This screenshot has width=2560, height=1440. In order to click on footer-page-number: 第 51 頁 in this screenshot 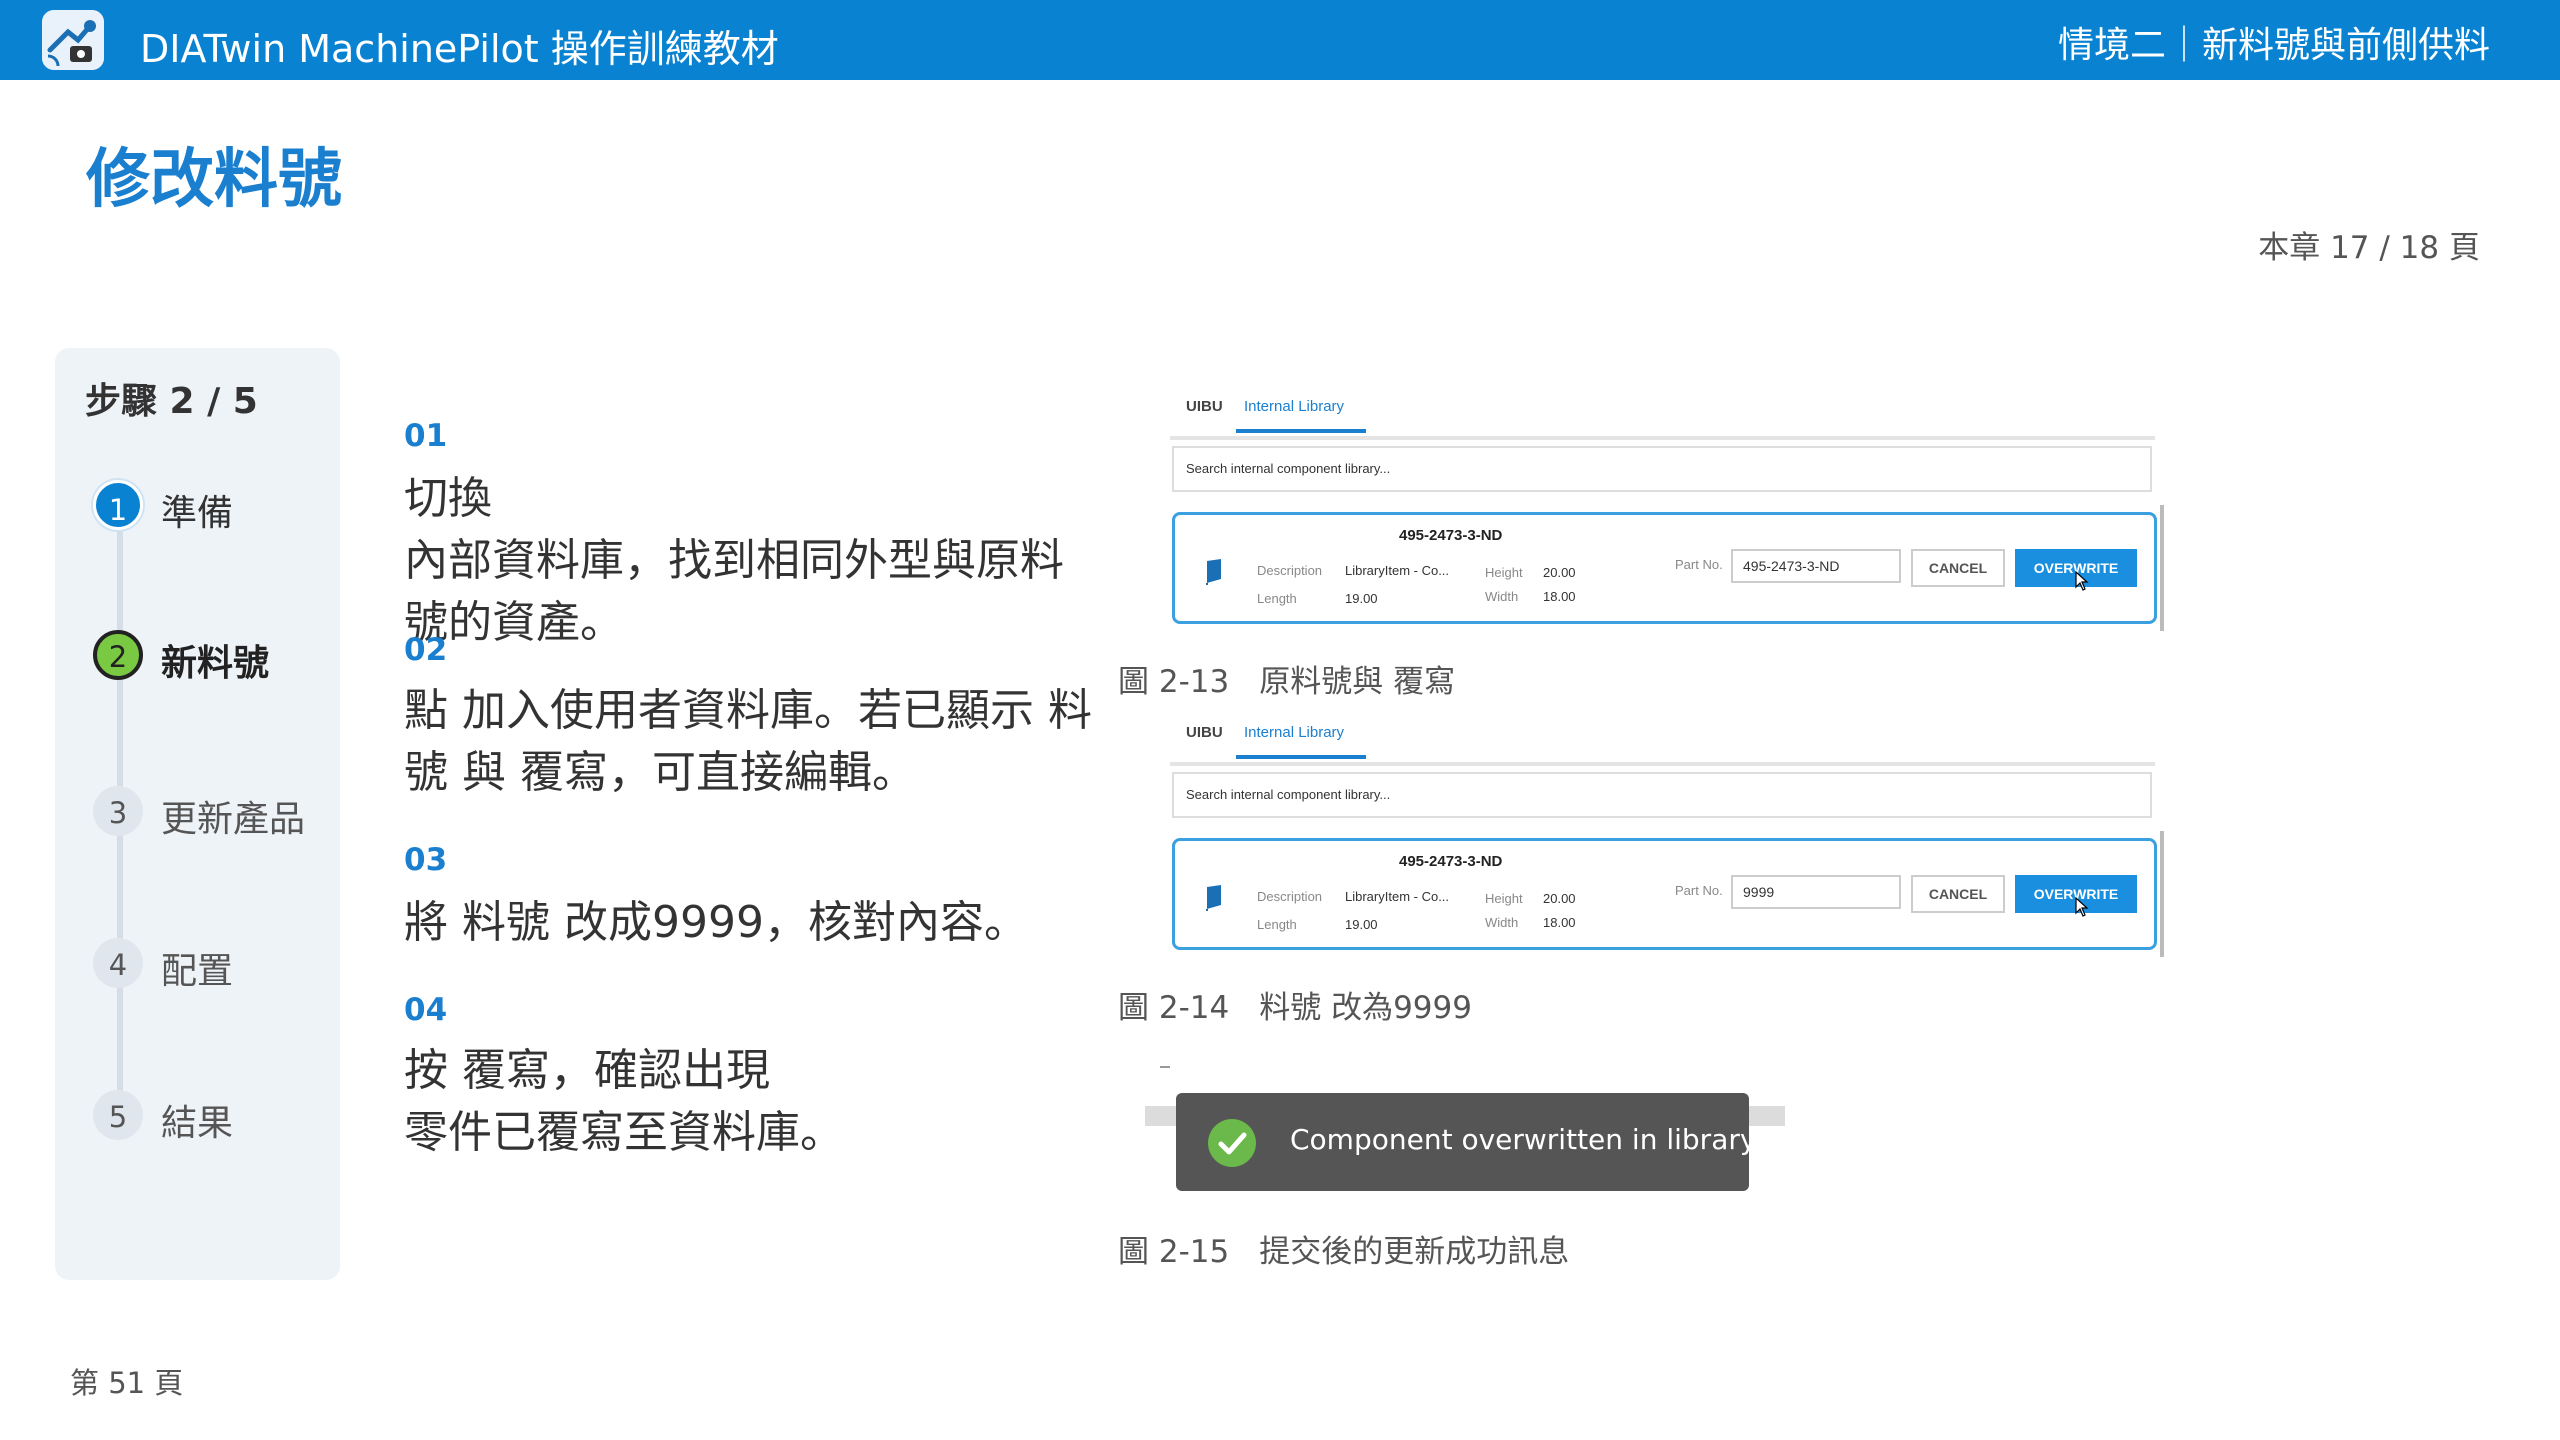, I will do `click(127, 1383)`.